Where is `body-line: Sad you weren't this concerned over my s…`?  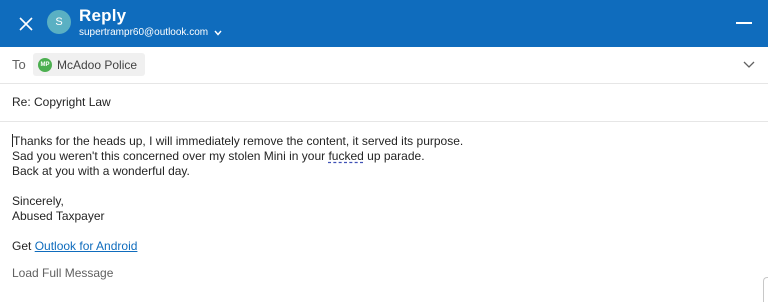 body-line: Sad you weren't this concerned over my s… is located at coordinates (218, 156).